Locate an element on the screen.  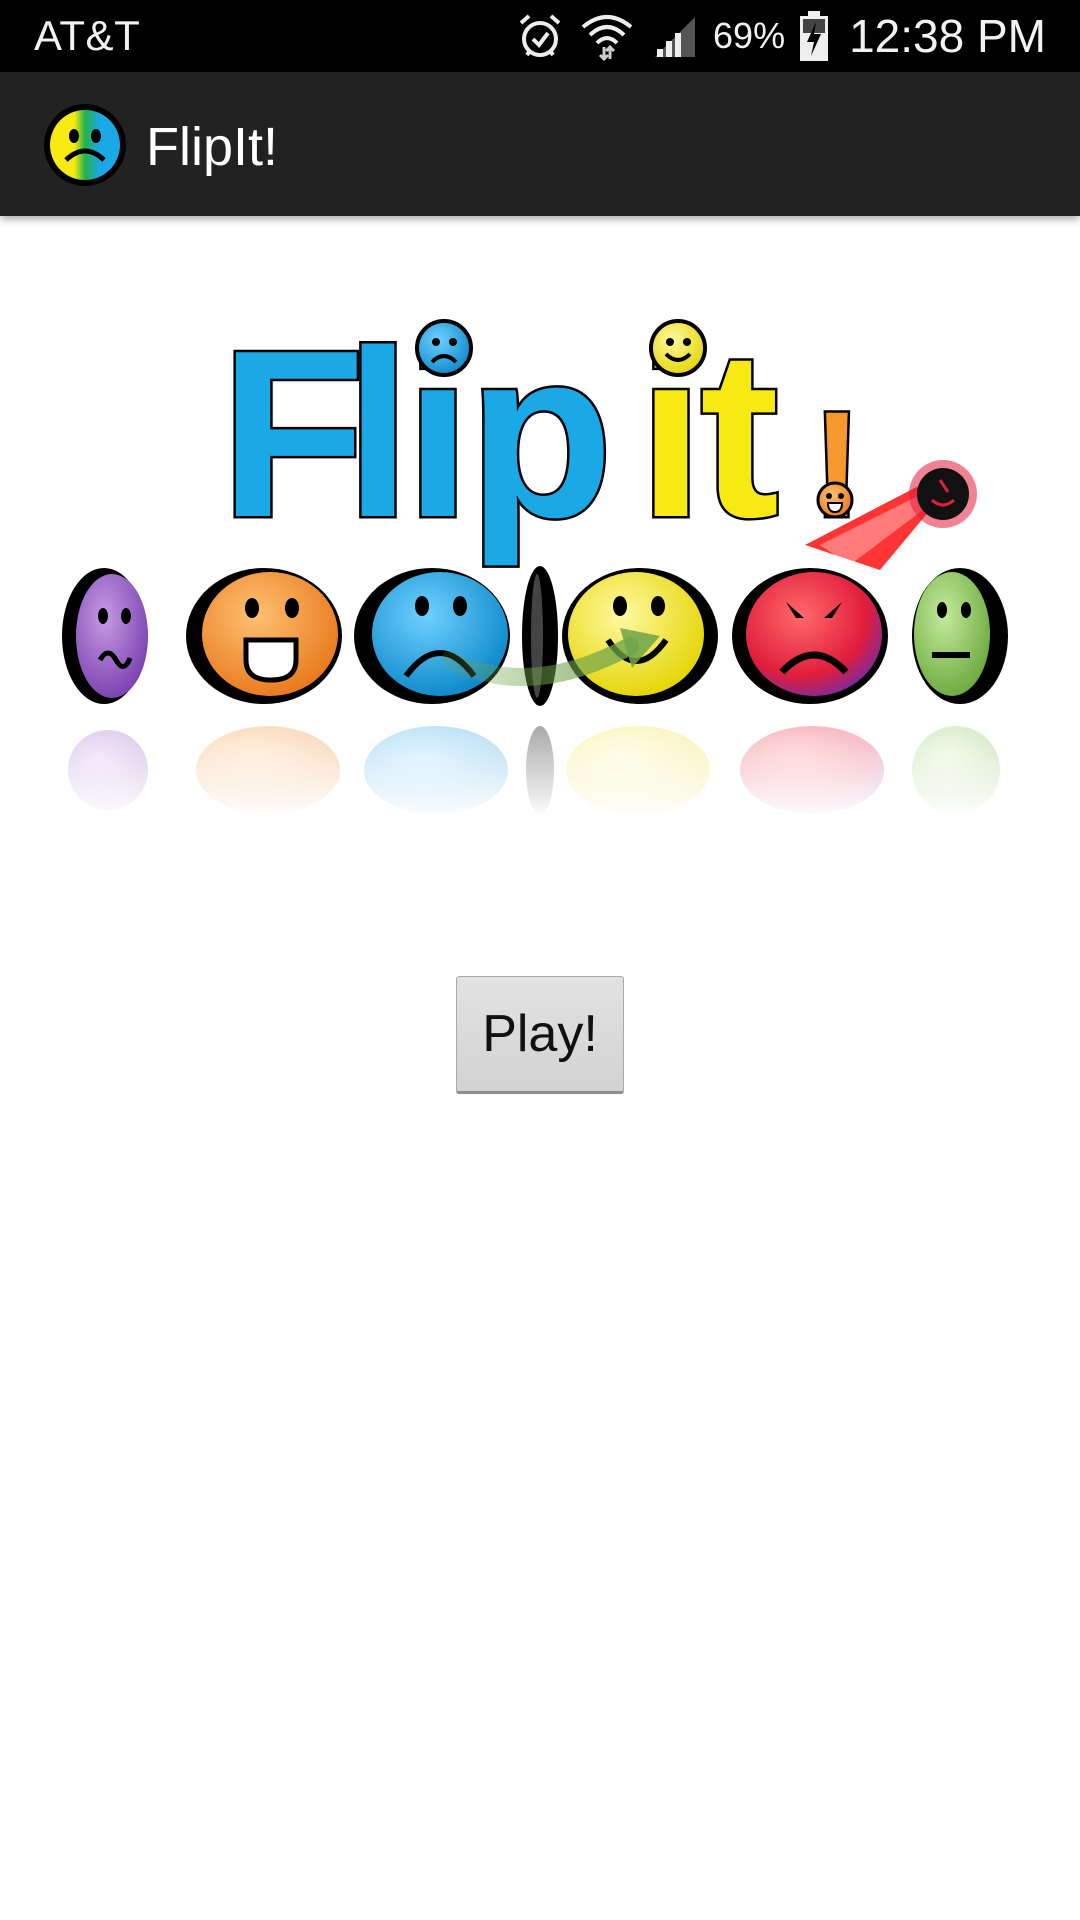
play-button: Play! is located at coordinates (540, 1035).